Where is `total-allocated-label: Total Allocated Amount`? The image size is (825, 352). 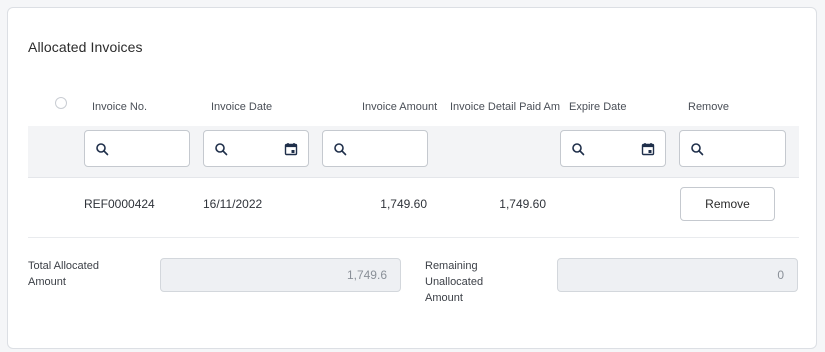
total-allocated-label: Total Allocated Amount is located at coordinates (63, 274).